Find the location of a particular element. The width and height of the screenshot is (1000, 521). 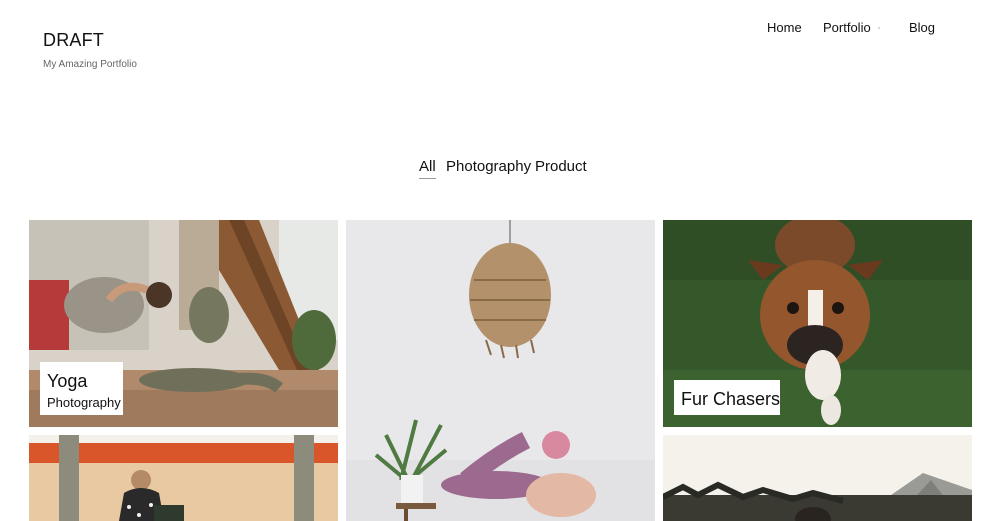

landscape-photo is located at coordinates (817, 478).